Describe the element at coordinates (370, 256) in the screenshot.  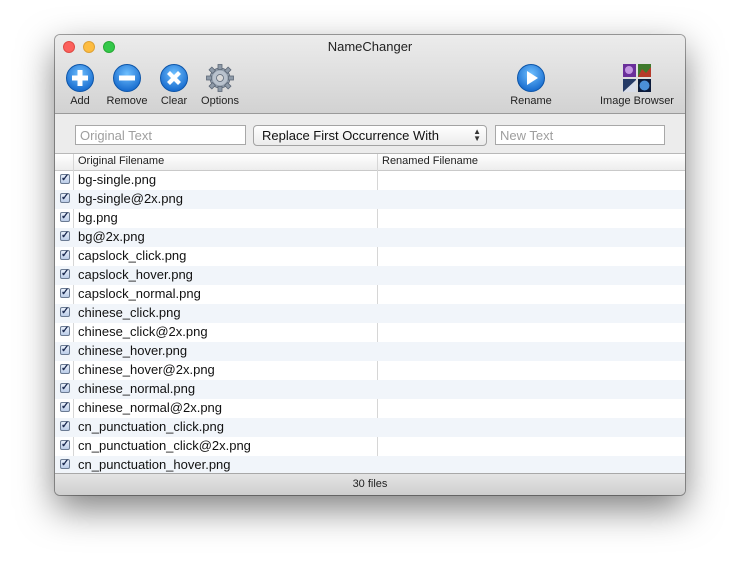
I see `table-row: ✓ capslock_click.png` at that location.